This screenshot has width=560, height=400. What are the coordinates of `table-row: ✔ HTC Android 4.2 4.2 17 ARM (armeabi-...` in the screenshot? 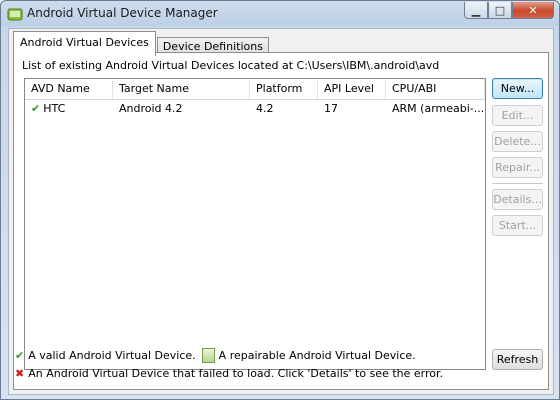 It's located at (255, 109).